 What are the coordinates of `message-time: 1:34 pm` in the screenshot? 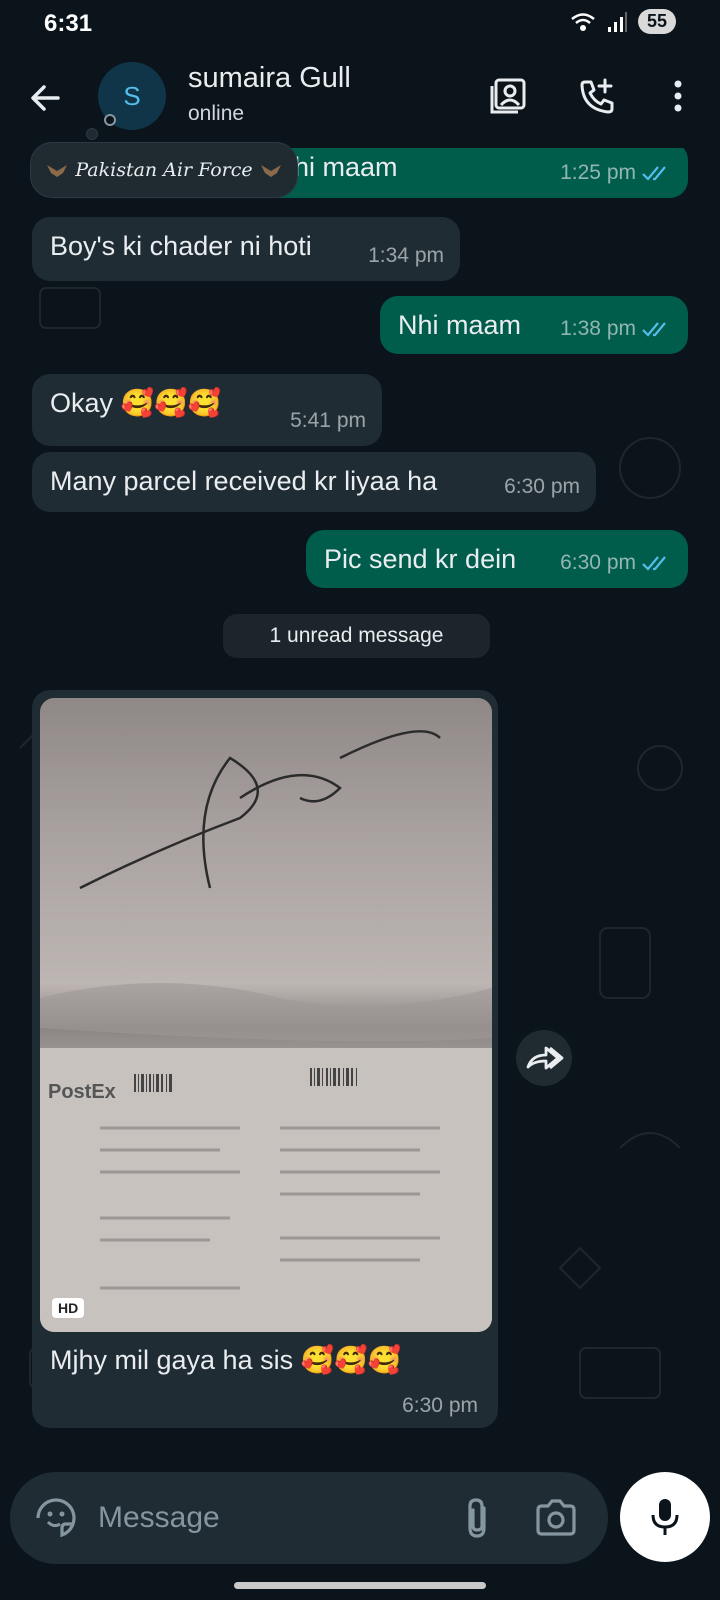 It's located at (406, 255).